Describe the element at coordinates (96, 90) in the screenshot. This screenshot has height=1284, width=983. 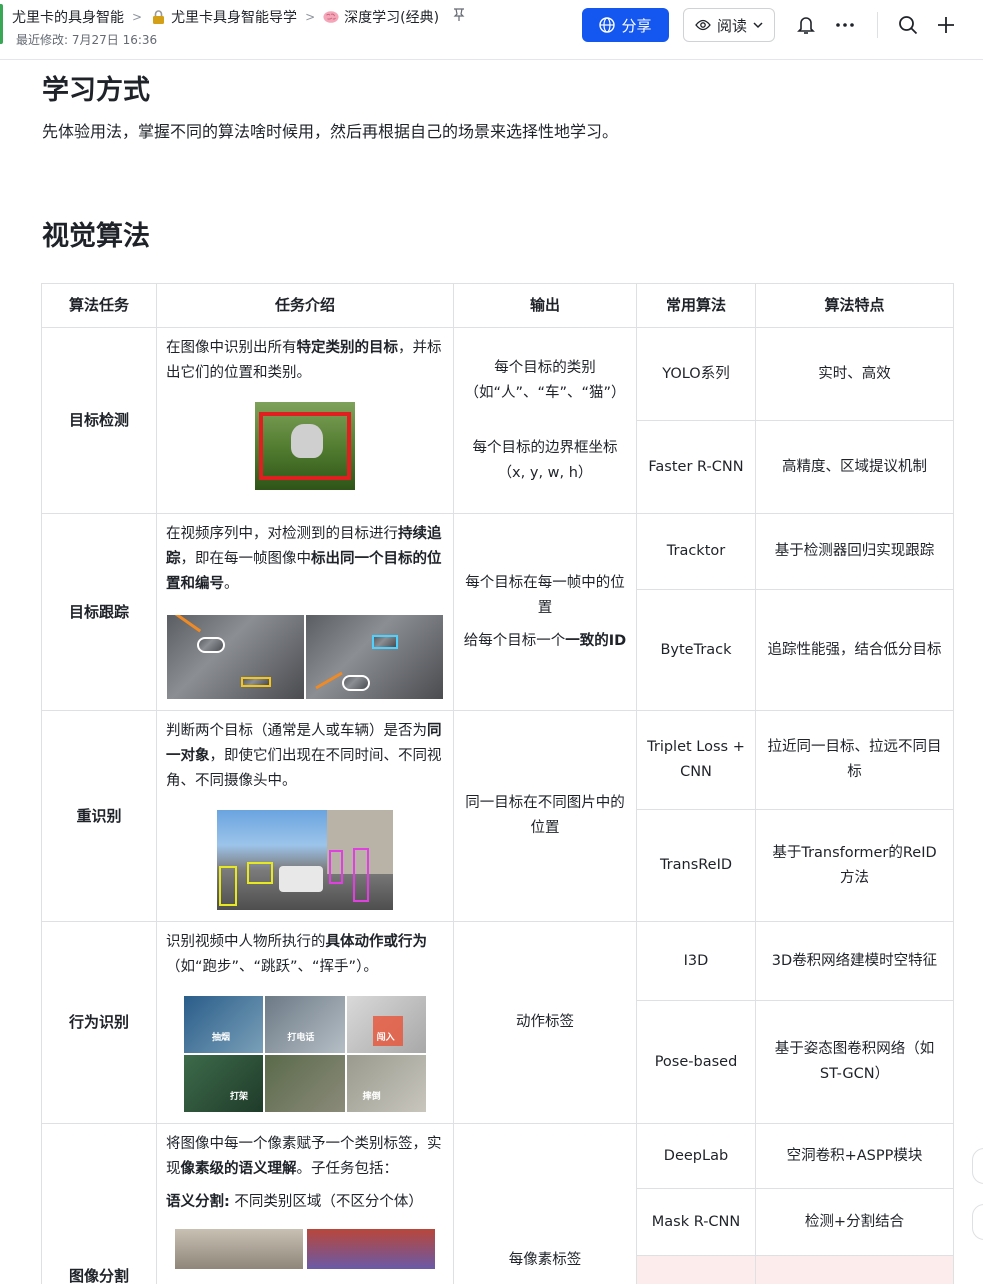
I see `heading-learning-method: 学习方式` at that location.